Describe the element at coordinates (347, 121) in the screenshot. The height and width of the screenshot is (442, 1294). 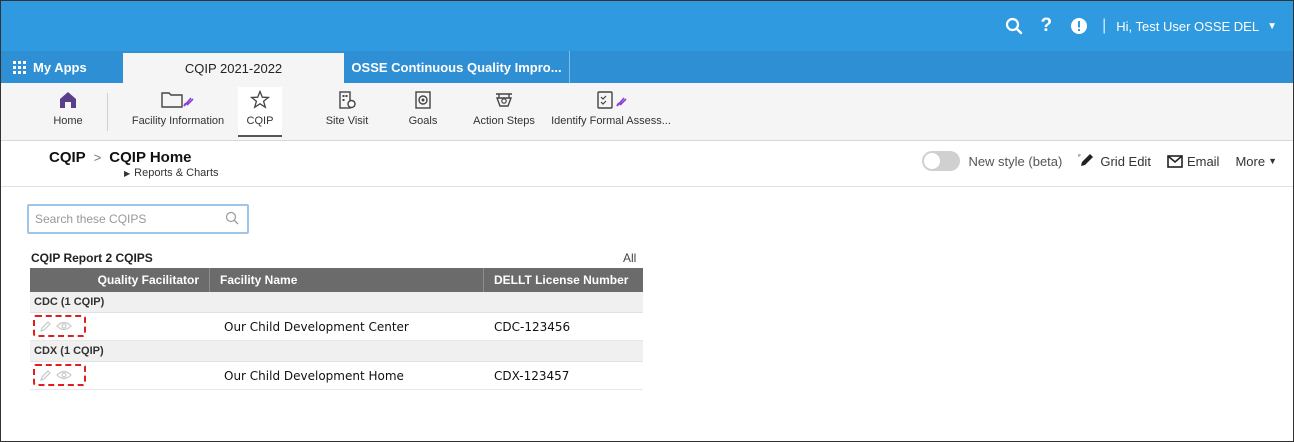
I see `nav-label: Site Visit` at that location.